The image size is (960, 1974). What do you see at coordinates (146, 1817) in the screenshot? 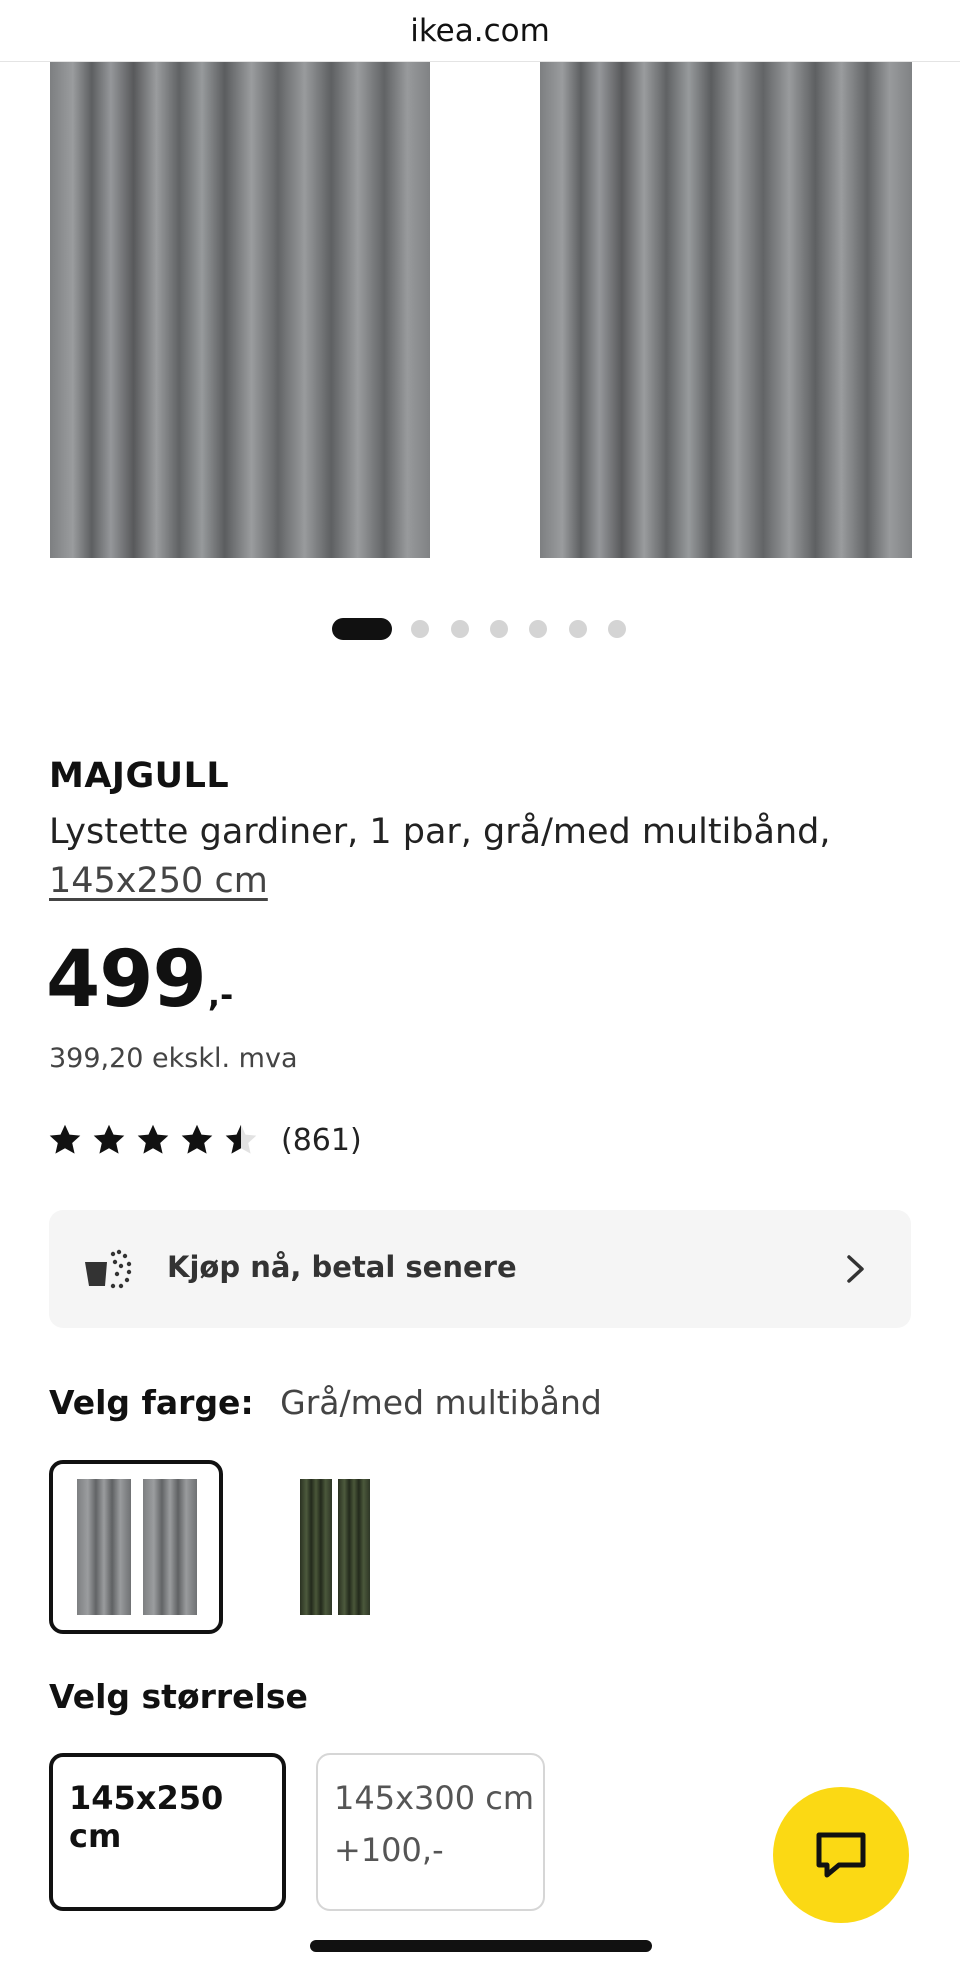
I see `size-option-label: 145x250 cm` at bounding box center [146, 1817].